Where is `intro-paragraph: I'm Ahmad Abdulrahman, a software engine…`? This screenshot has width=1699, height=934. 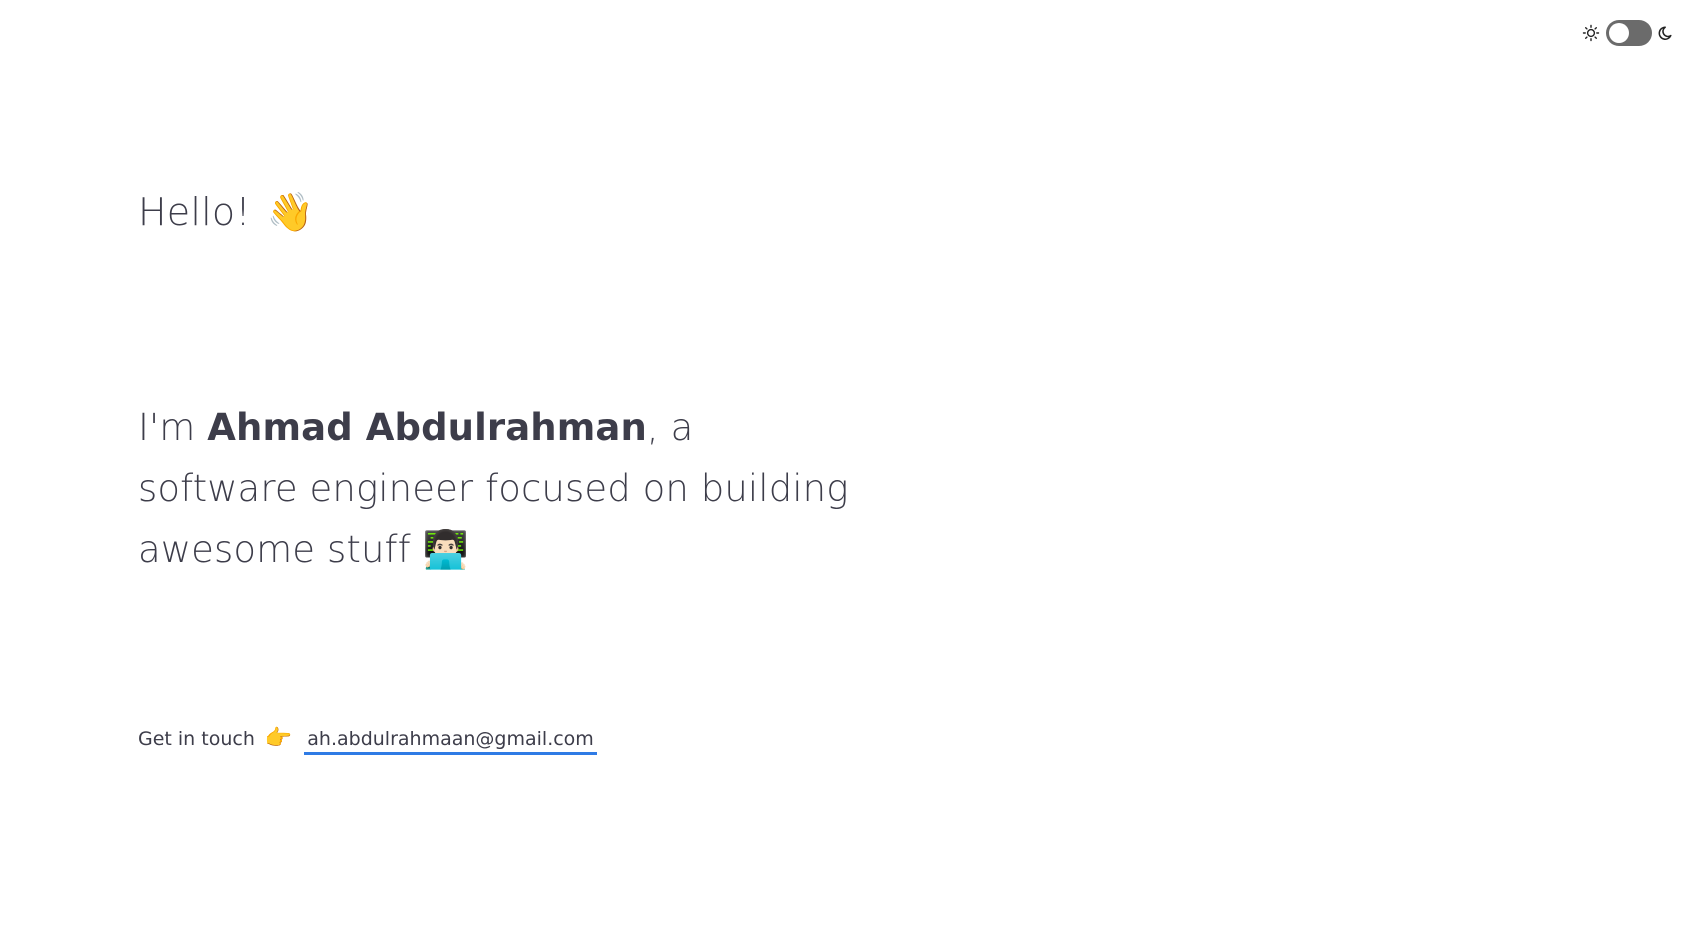
intro-paragraph: I'm Ahmad Abdulrahman, a software engine… is located at coordinates (498, 488).